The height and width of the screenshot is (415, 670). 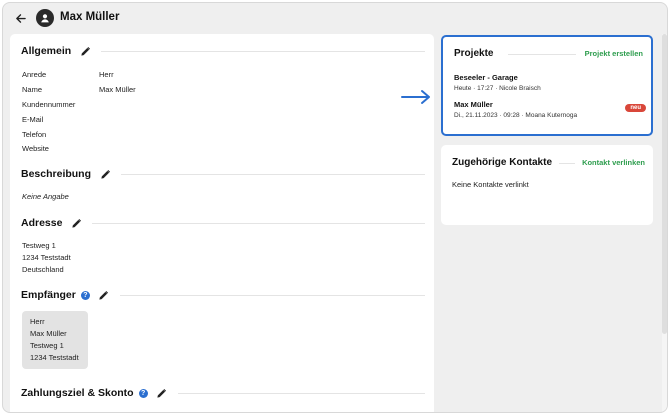 What do you see at coordinates (486, 77) in the screenshot?
I see `project-name: Beseeler - Garage` at bounding box center [486, 77].